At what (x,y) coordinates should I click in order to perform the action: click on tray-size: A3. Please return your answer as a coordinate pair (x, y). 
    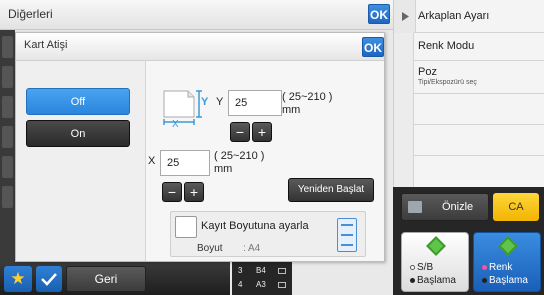
    Looking at the image, I should click on (261, 284).